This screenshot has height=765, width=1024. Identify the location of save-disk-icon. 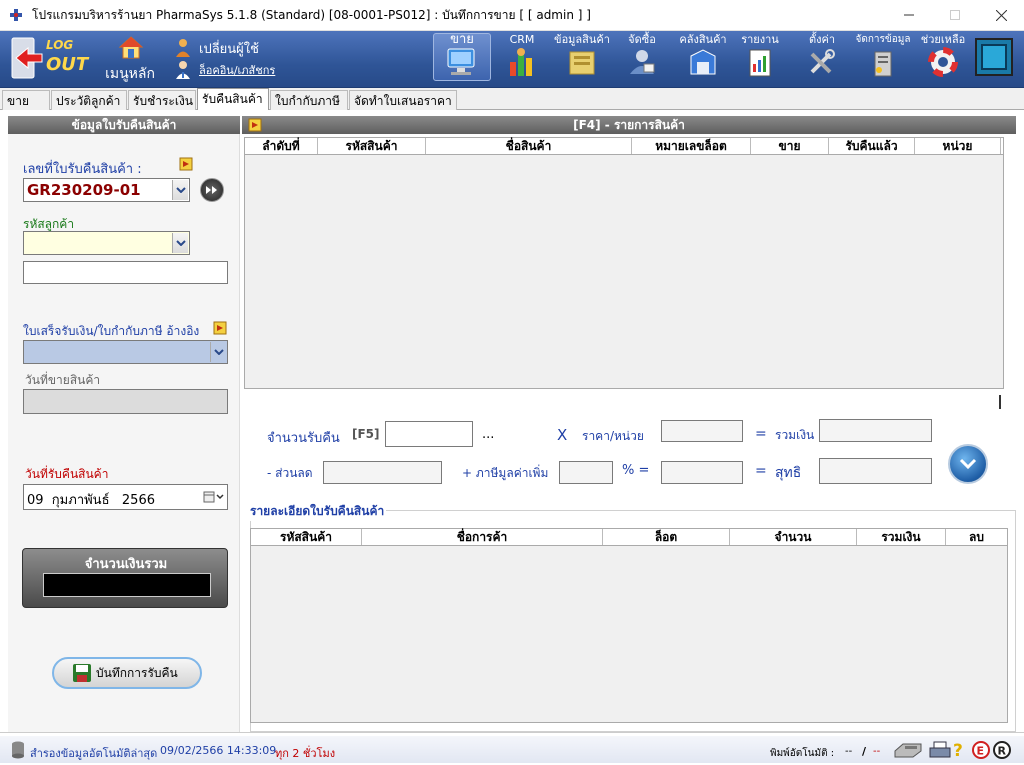
(82, 673).